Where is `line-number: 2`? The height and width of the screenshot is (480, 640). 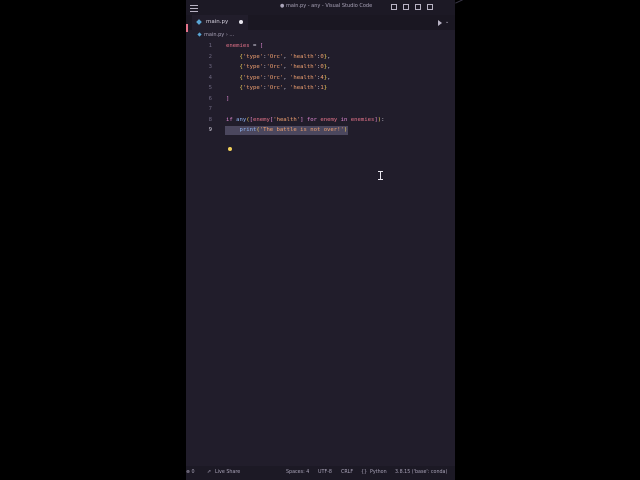 line-number: 2 is located at coordinates (210, 56).